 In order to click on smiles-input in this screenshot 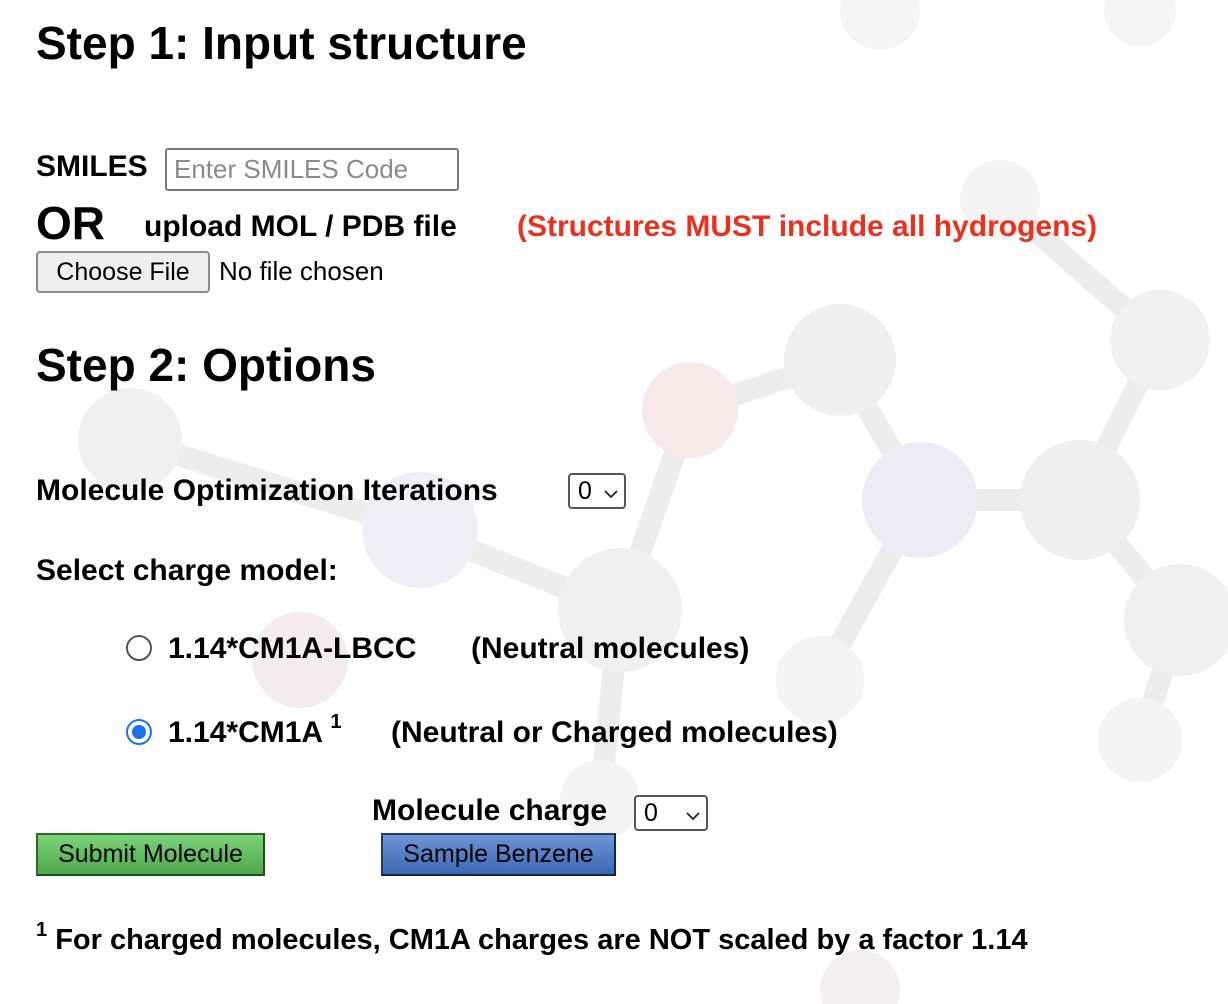, I will do `click(312, 169)`.